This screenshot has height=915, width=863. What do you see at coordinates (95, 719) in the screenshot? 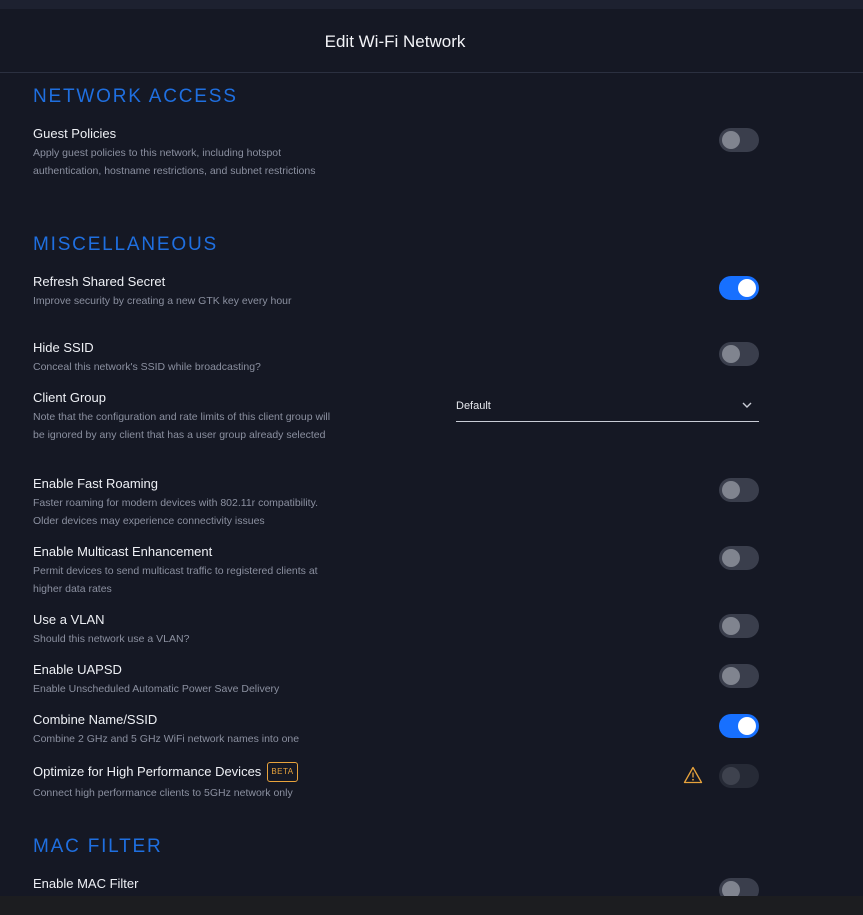
I see `setting-label: Combine Name/SSID` at bounding box center [95, 719].